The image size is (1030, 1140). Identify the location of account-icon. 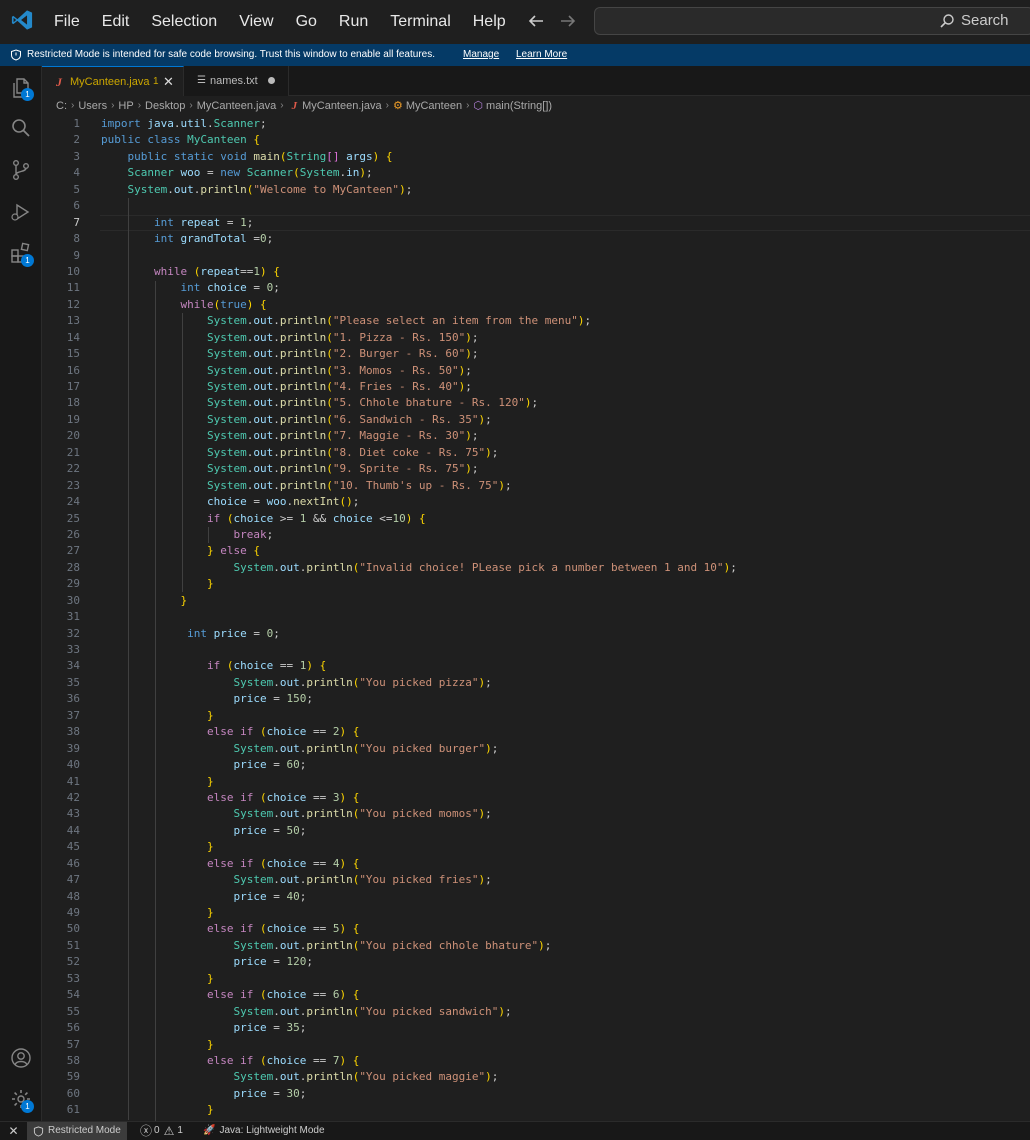
(21, 1058).